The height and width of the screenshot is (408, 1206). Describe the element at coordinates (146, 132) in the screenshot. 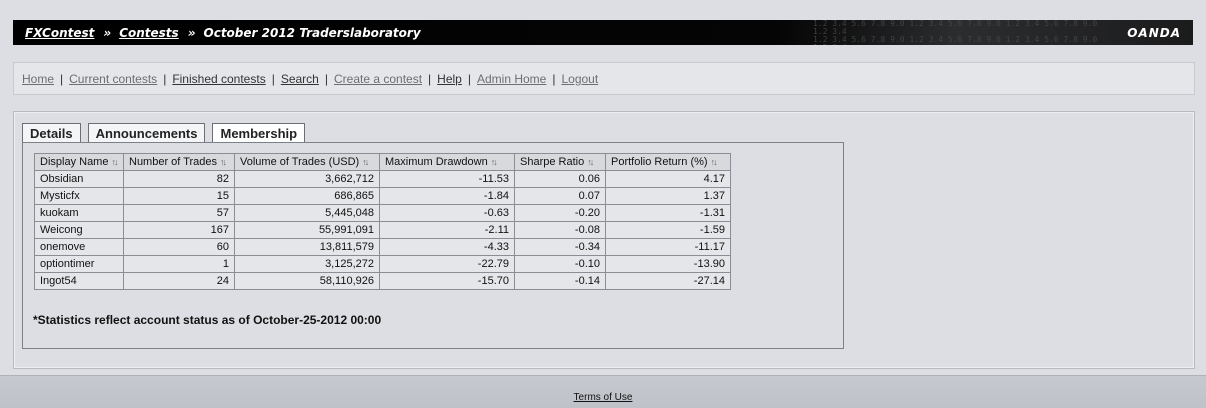

I see `tab-announcements: Announcements` at that location.